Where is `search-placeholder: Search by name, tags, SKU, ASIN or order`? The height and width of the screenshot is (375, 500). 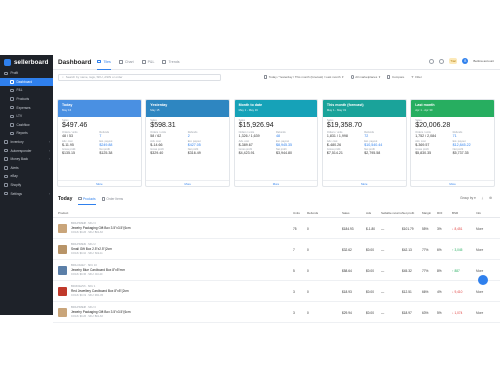 search-placeholder: Search by name, tags, SKU, ASIN or order is located at coordinates (94, 77).